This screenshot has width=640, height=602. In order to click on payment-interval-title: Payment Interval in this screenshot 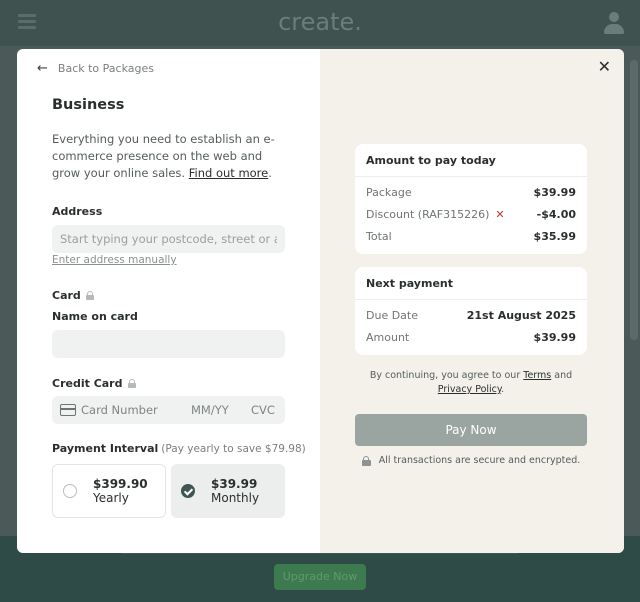, I will do `click(105, 448)`.